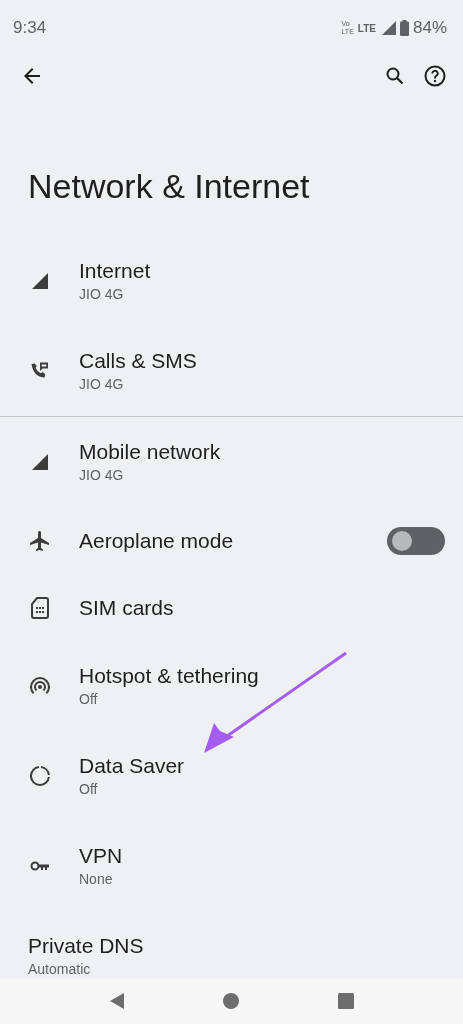  What do you see at coordinates (115, 271) in the screenshot?
I see `item-title: Internet` at bounding box center [115, 271].